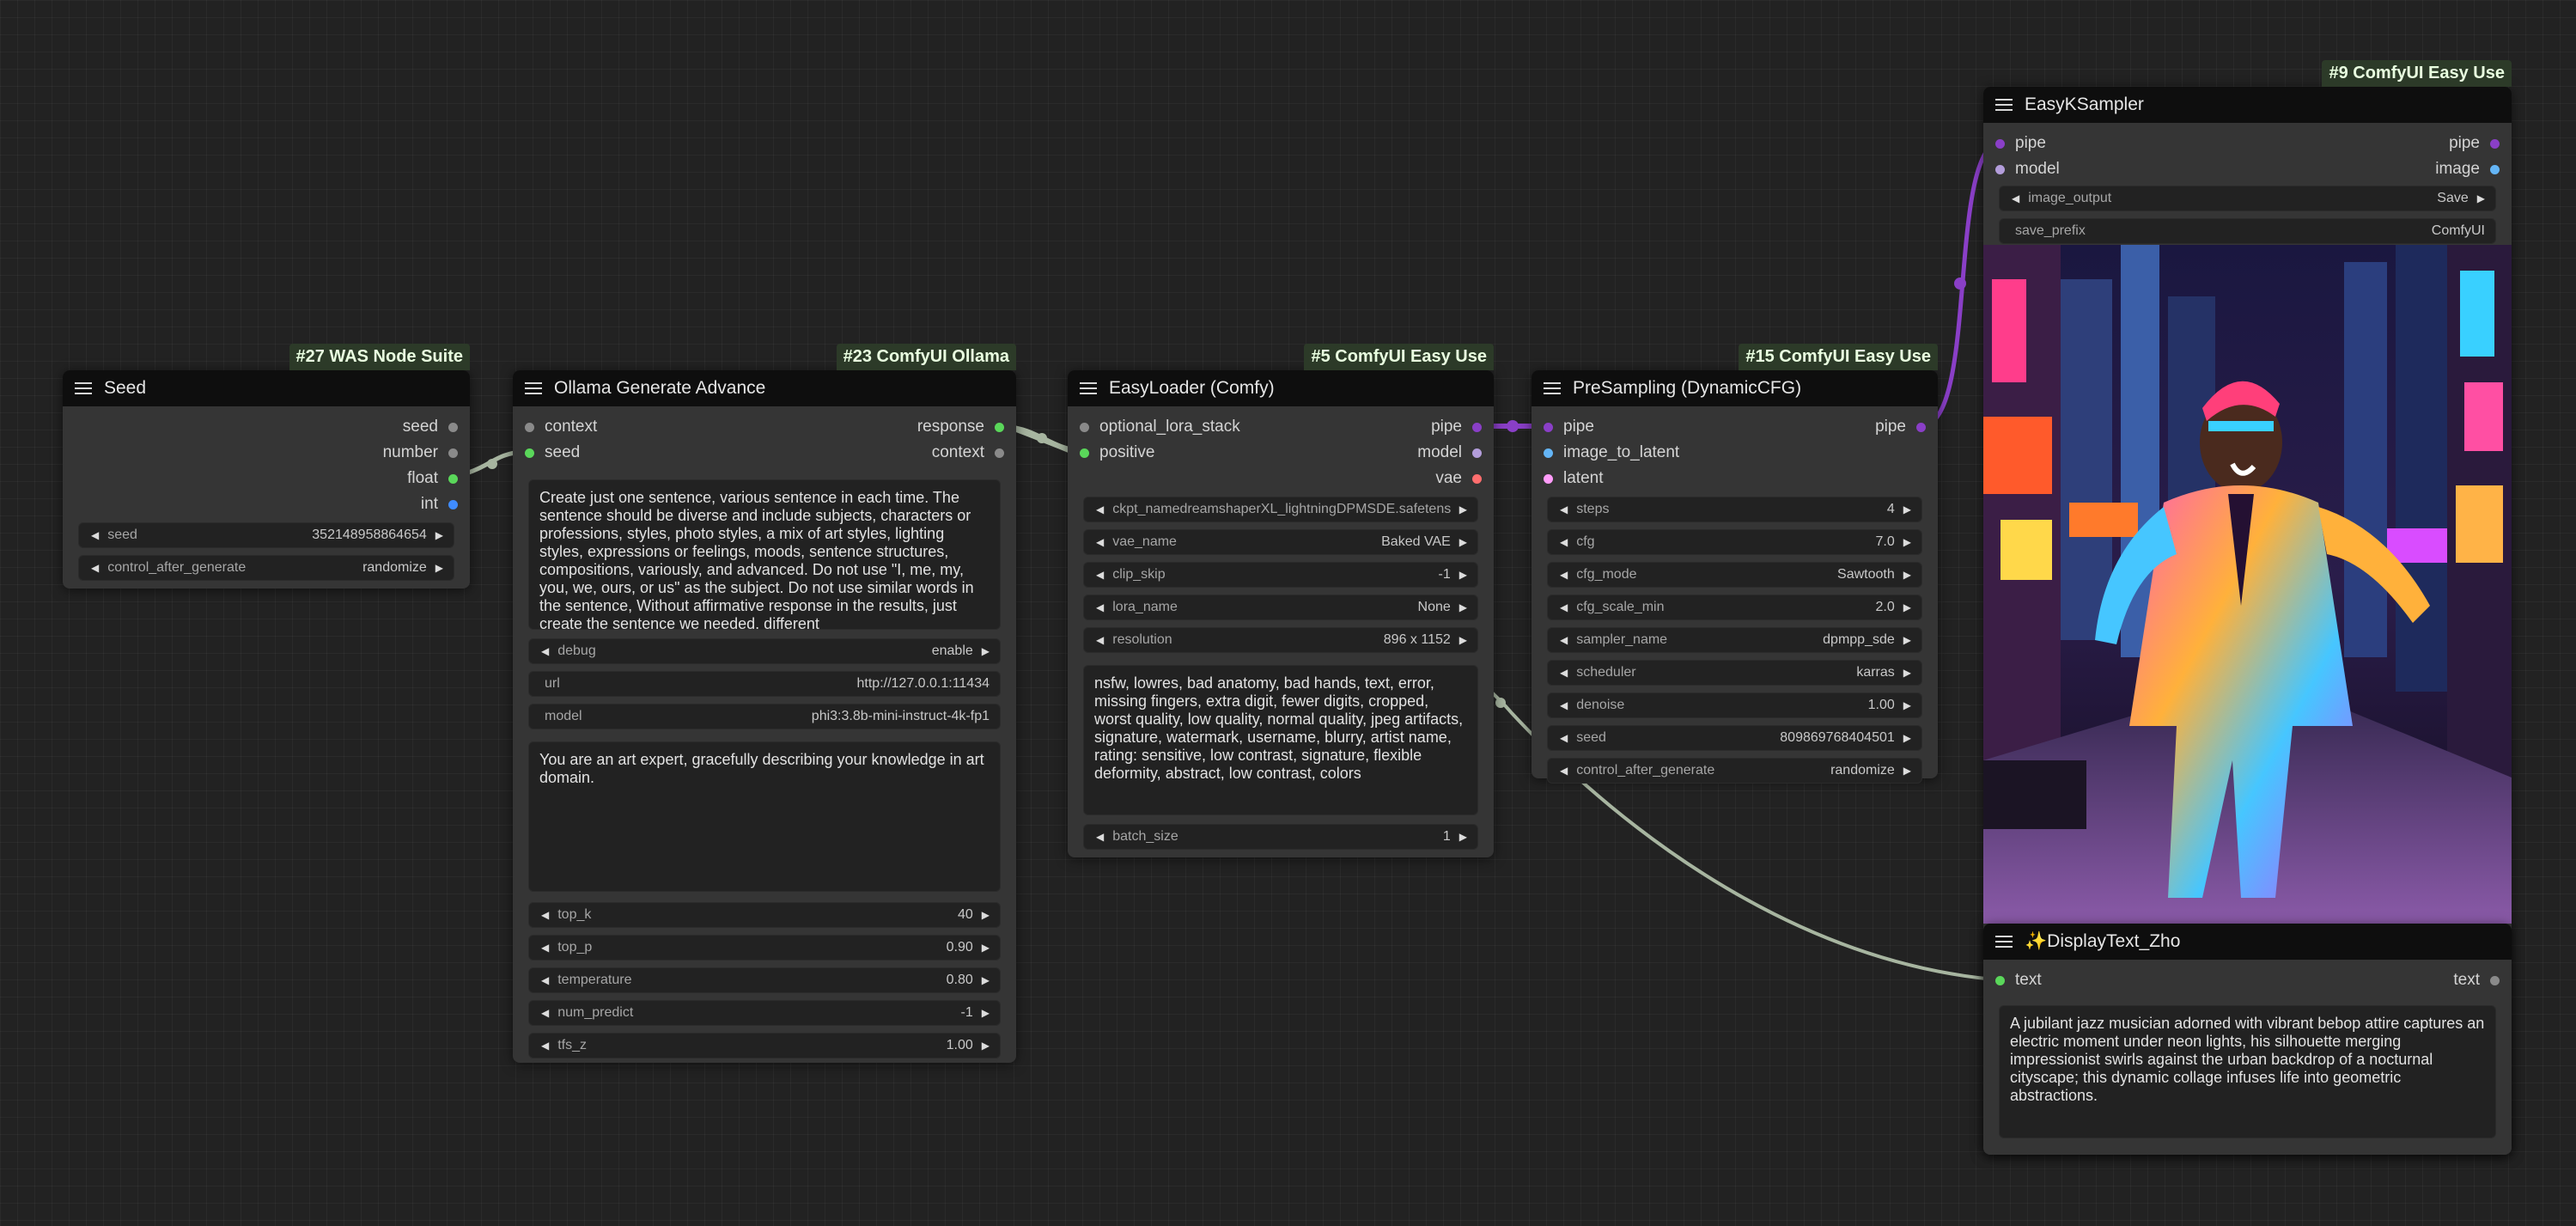 This screenshot has height=1226, width=2576. I want to click on node-header: EasyLoader (Comfy), so click(1281, 388).